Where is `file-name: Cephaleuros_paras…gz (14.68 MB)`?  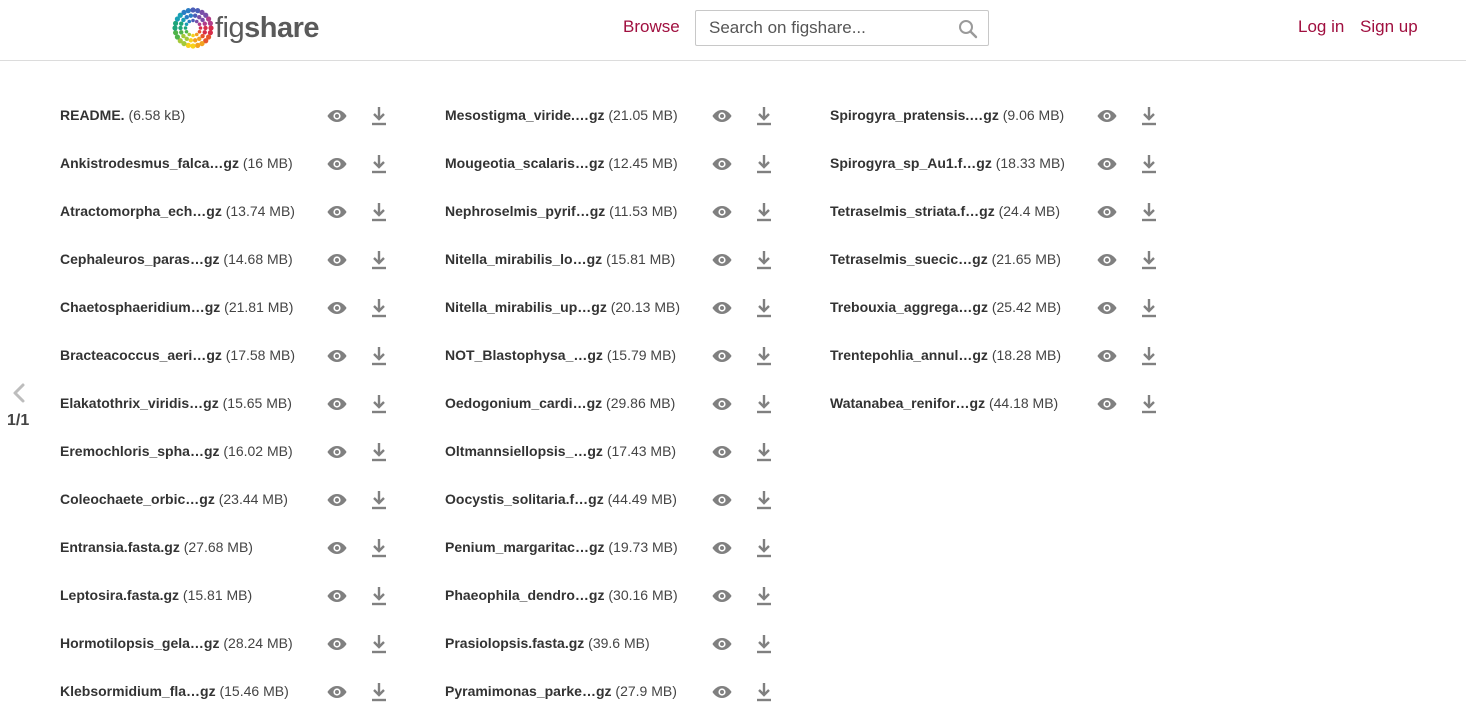 file-name: Cephaleuros_paras…gz (14.68 MB) is located at coordinates (176, 259).